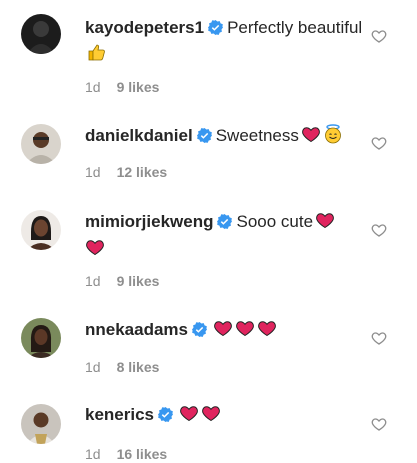 The width and height of the screenshot is (417, 463). I want to click on comment-text-block: kenerics, so click(225, 416).